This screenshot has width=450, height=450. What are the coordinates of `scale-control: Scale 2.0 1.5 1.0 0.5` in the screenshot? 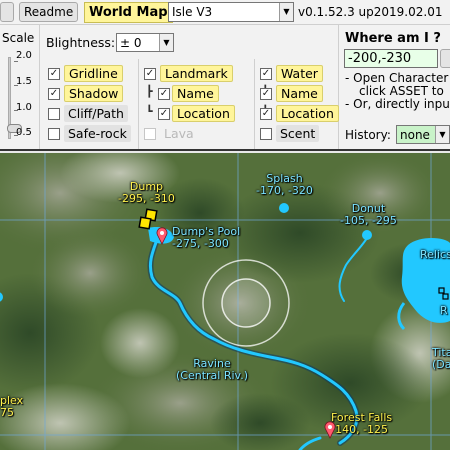 It's located at (20, 87).